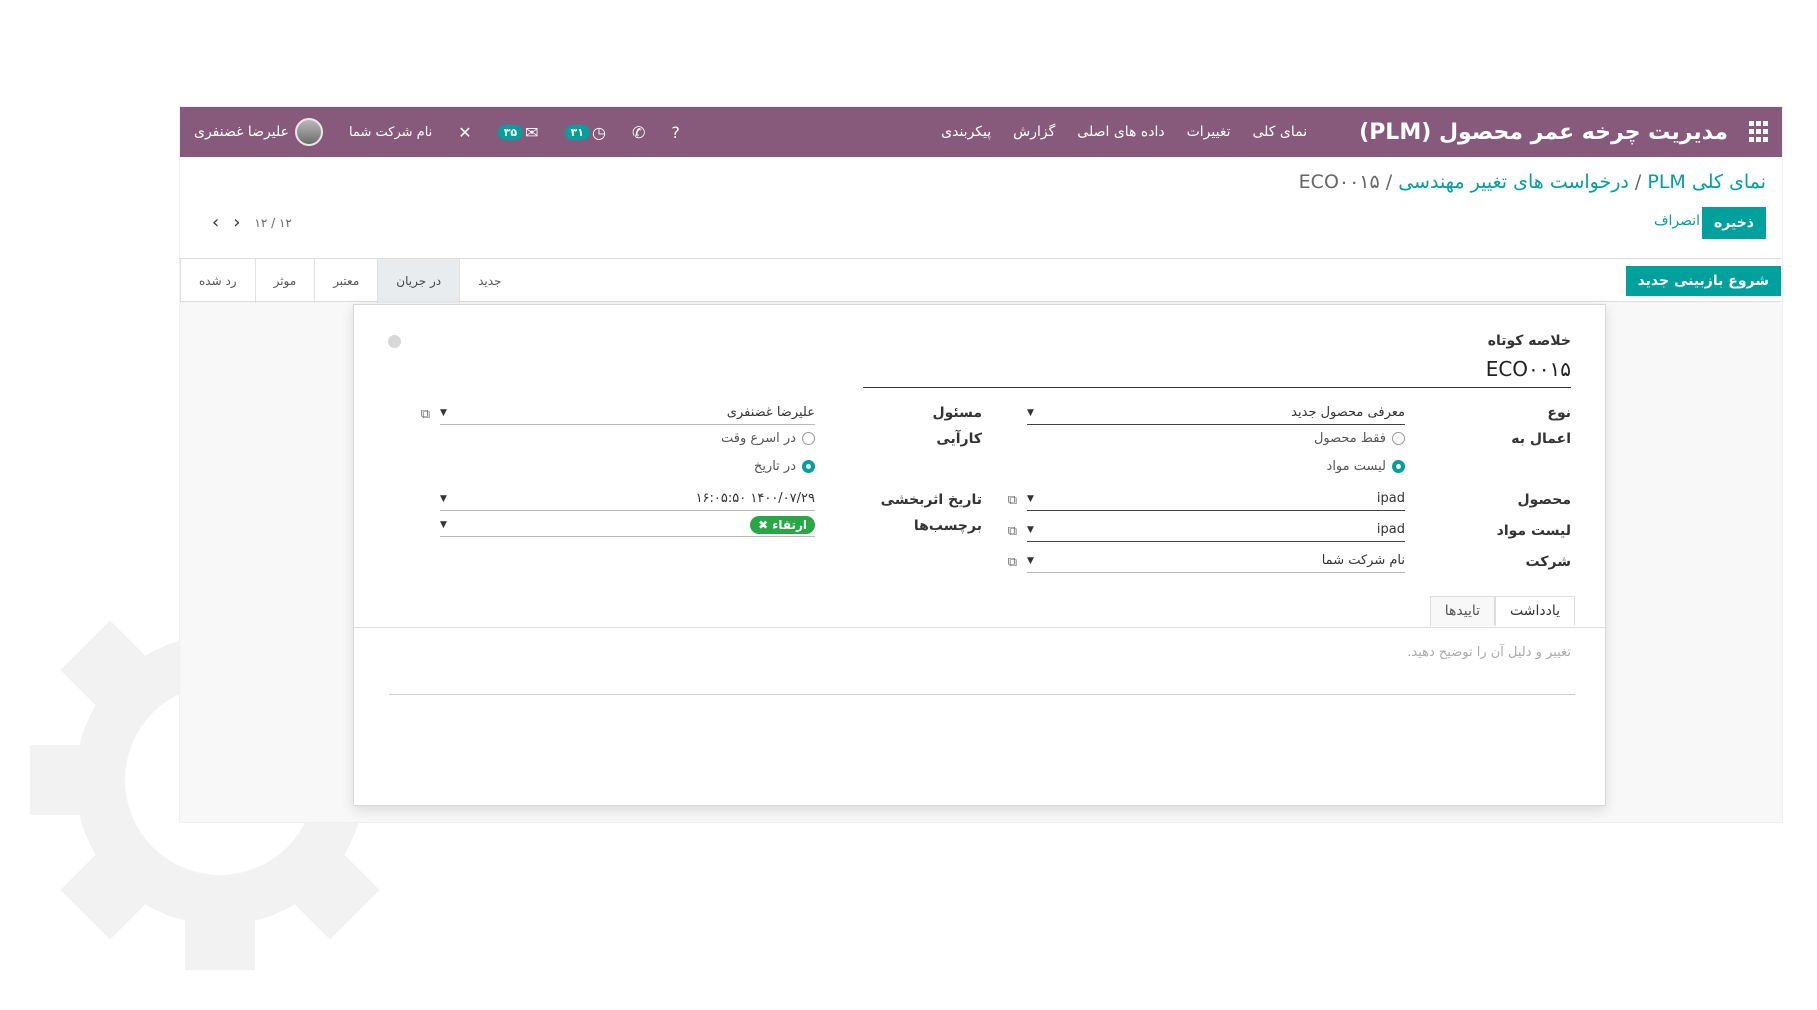  What do you see at coordinates (1390, 529) in the screenshot?
I see `bom-value: ipad` at bounding box center [1390, 529].